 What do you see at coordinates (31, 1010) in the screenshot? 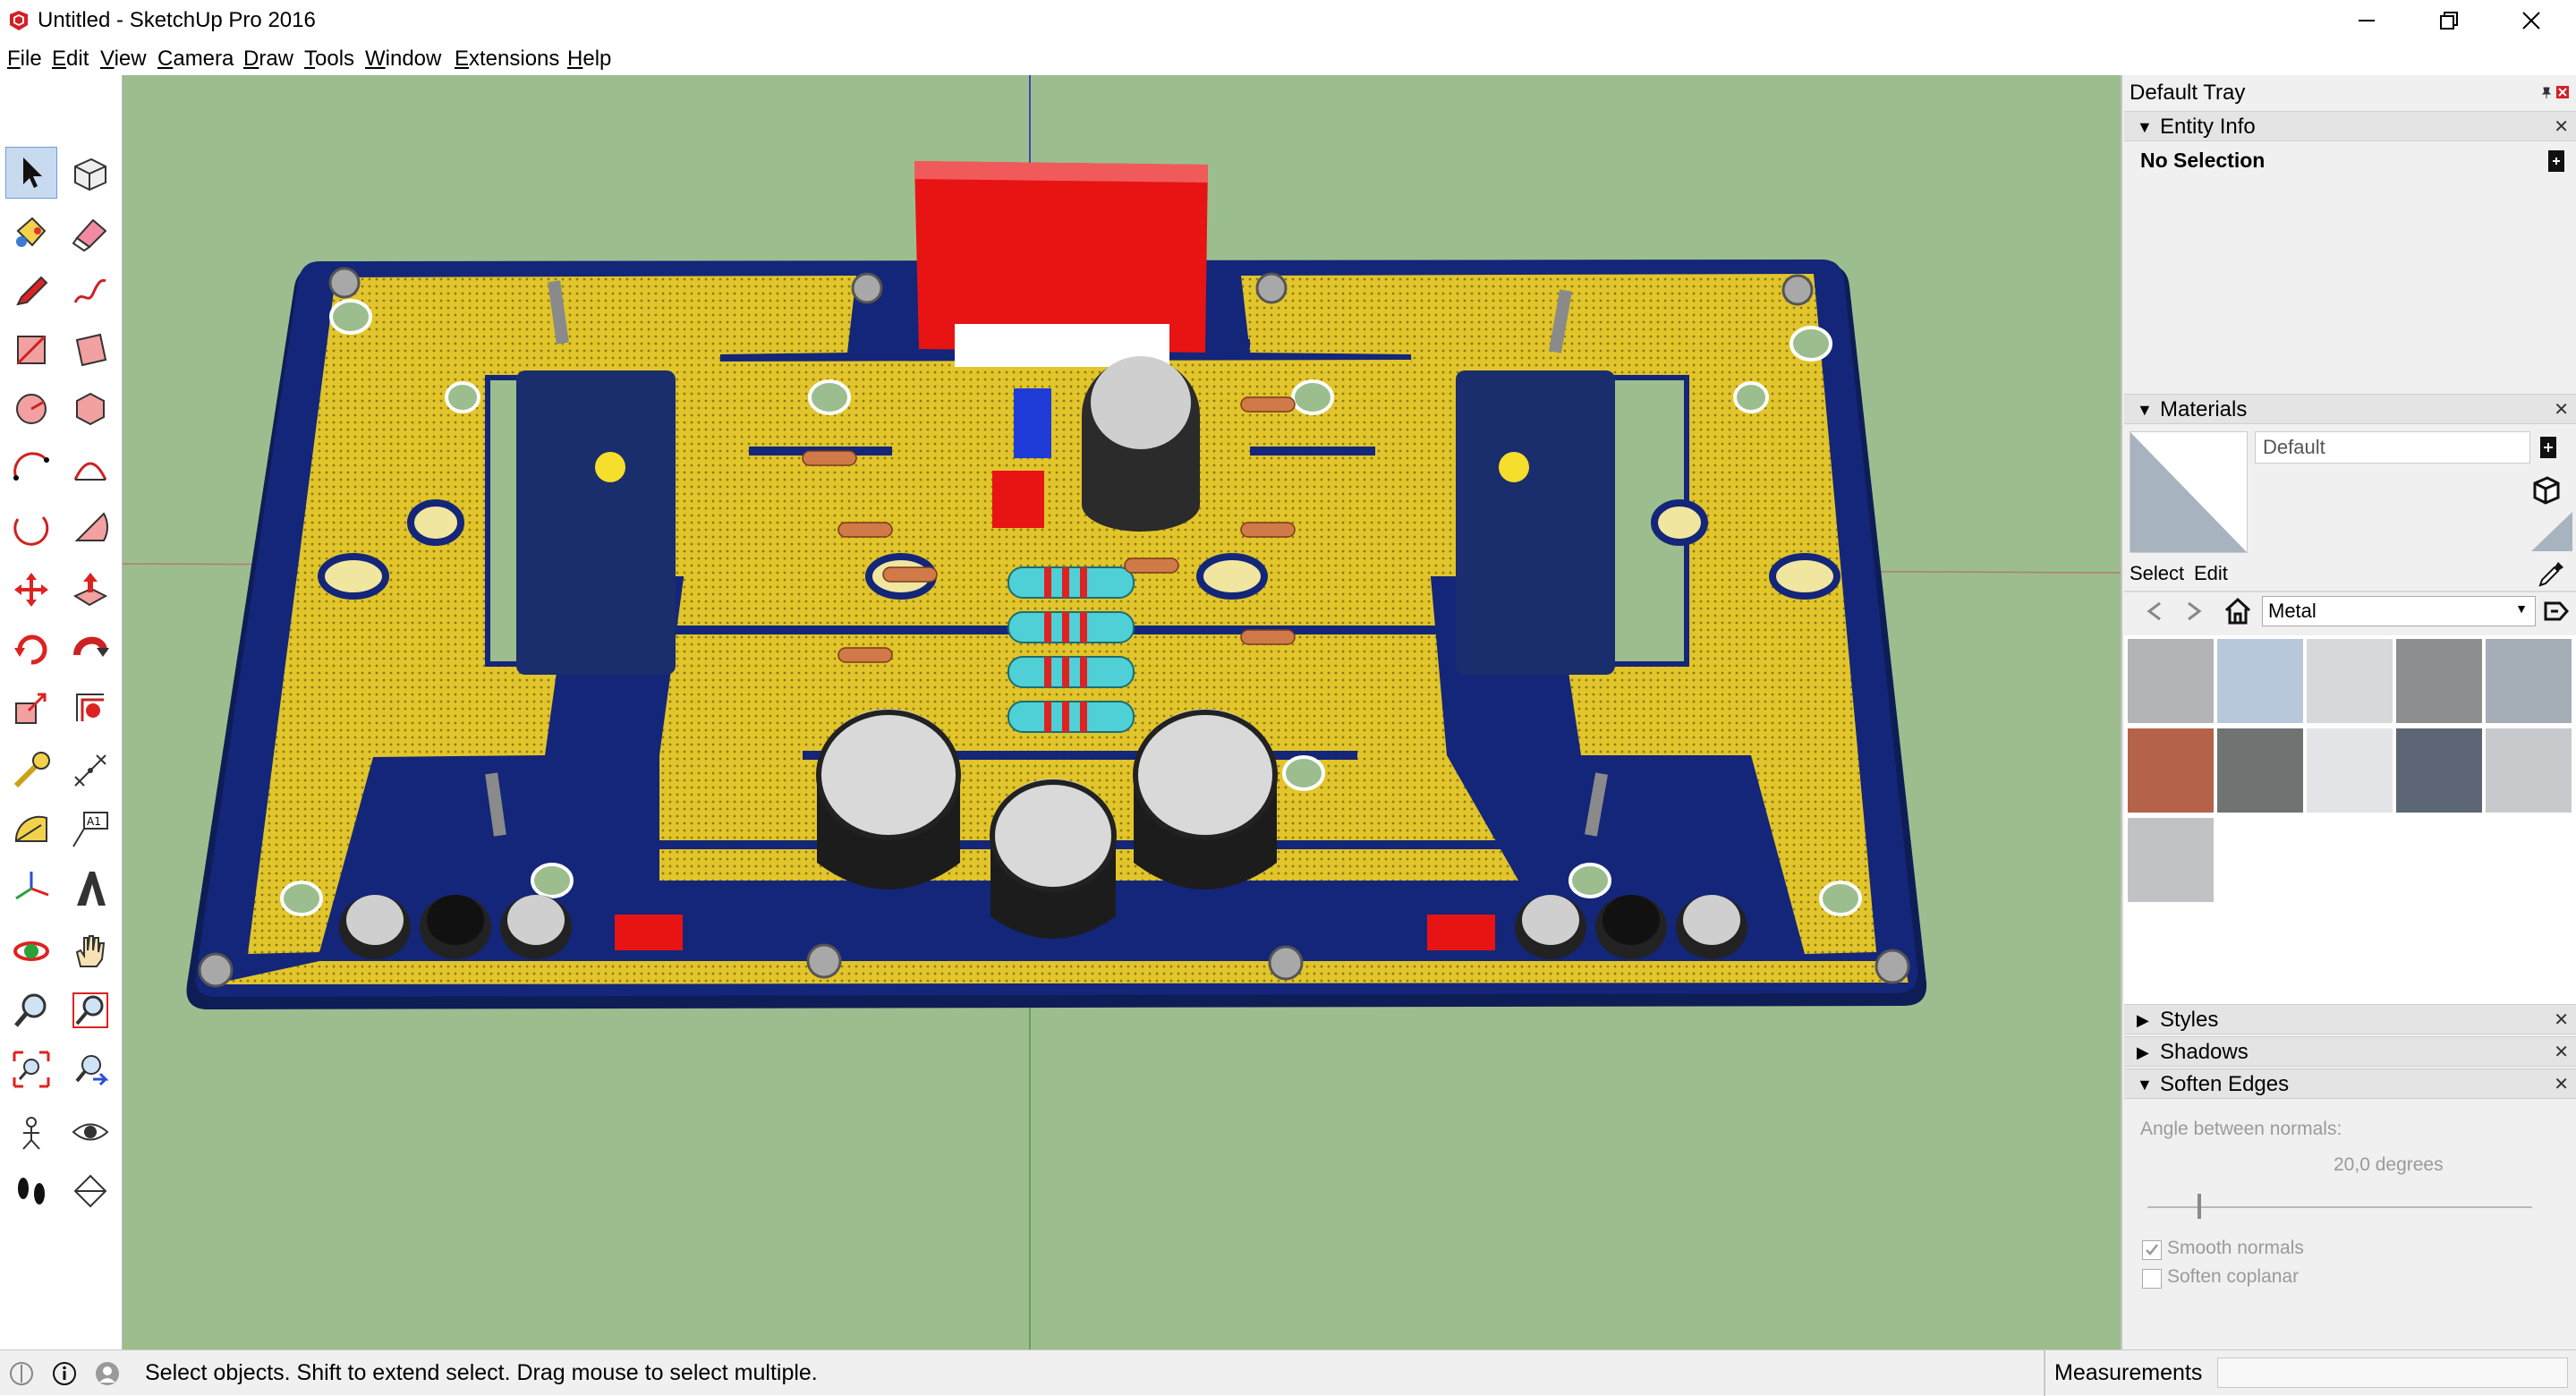
I see `zoom-tool-button` at bounding box center [31, 1010].